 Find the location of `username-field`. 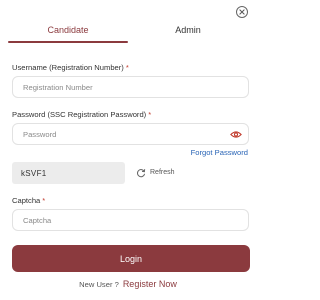

username-field is located at coordinates (130, 87).